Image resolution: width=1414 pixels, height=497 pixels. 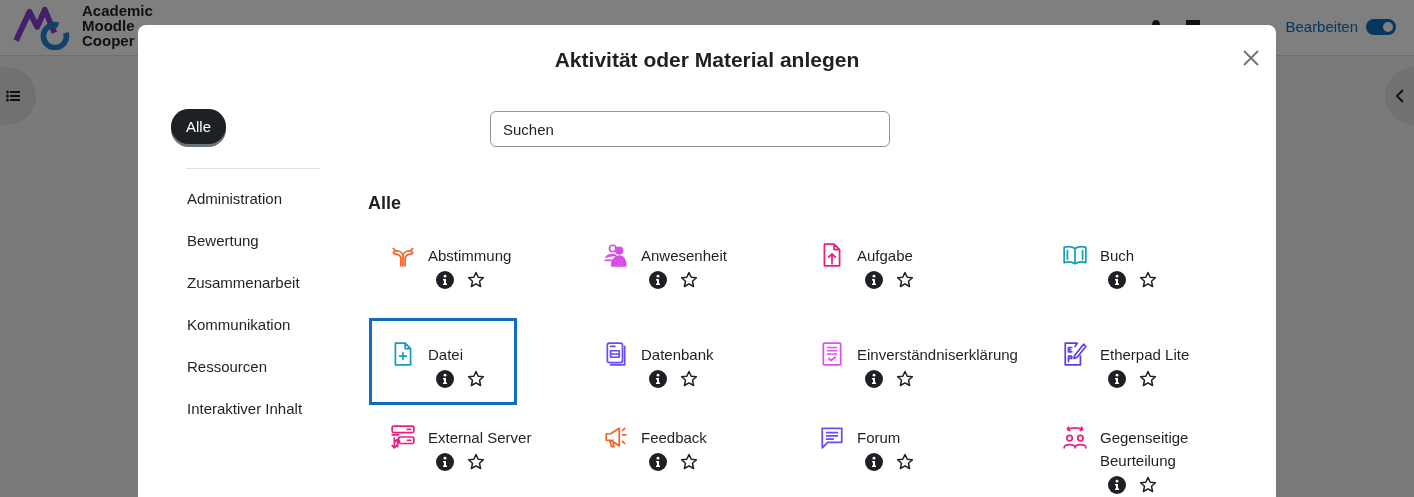 I want to click on chevron-left-icon, so click(x=1400, y=96).